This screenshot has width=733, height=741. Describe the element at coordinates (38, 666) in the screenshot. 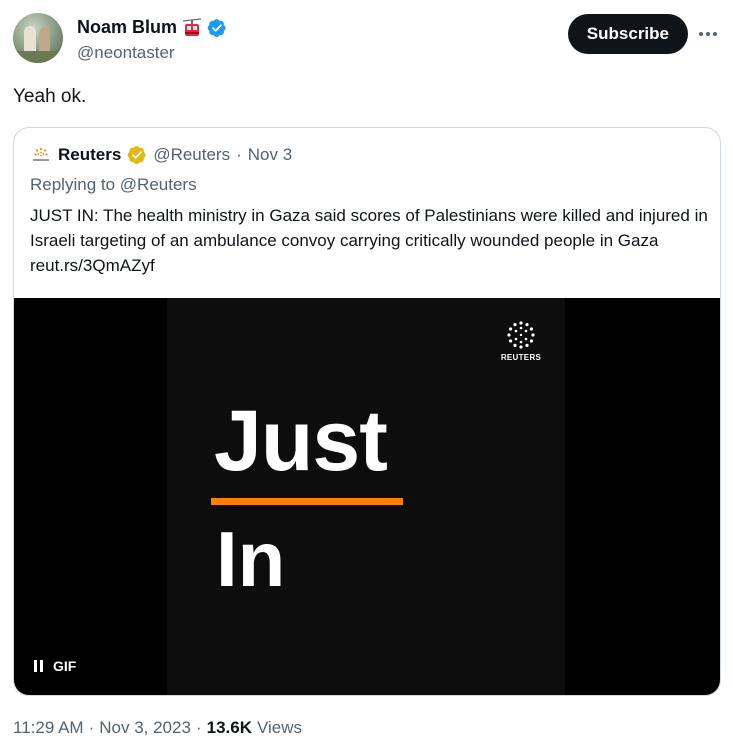

I see `pause-icon` at that location.